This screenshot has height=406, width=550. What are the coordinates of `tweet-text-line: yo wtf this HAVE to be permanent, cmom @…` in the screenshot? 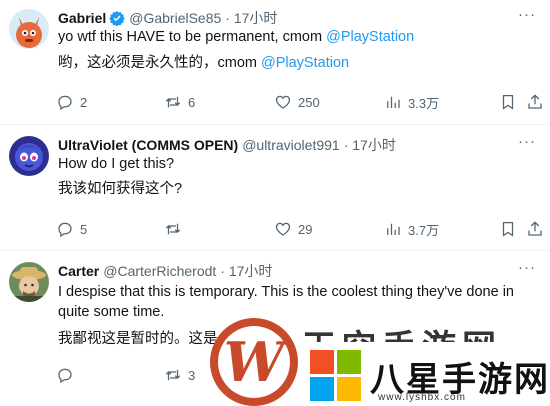 It's located at (236, 37).